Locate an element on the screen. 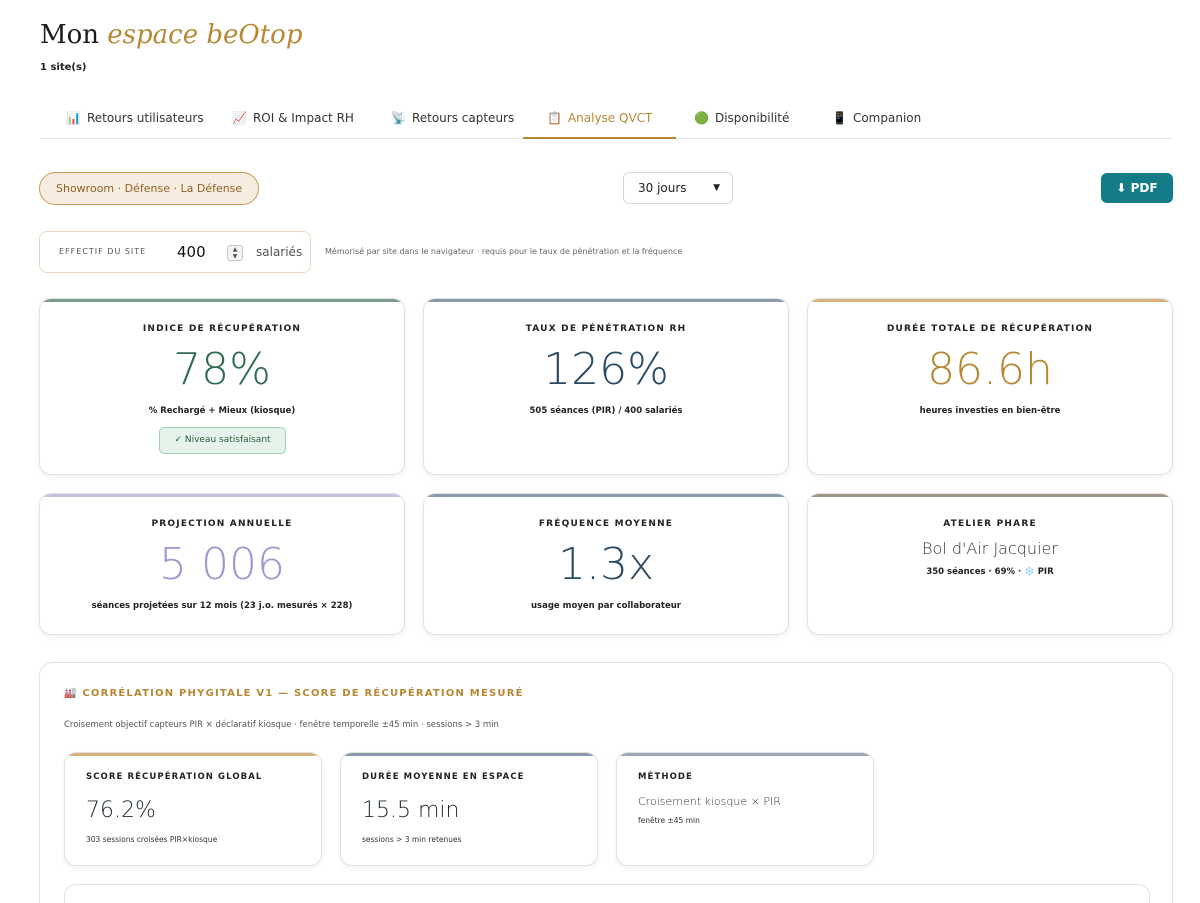  kpi-sub: usage moyen par collaborateur is located at coordinates (605, 606).